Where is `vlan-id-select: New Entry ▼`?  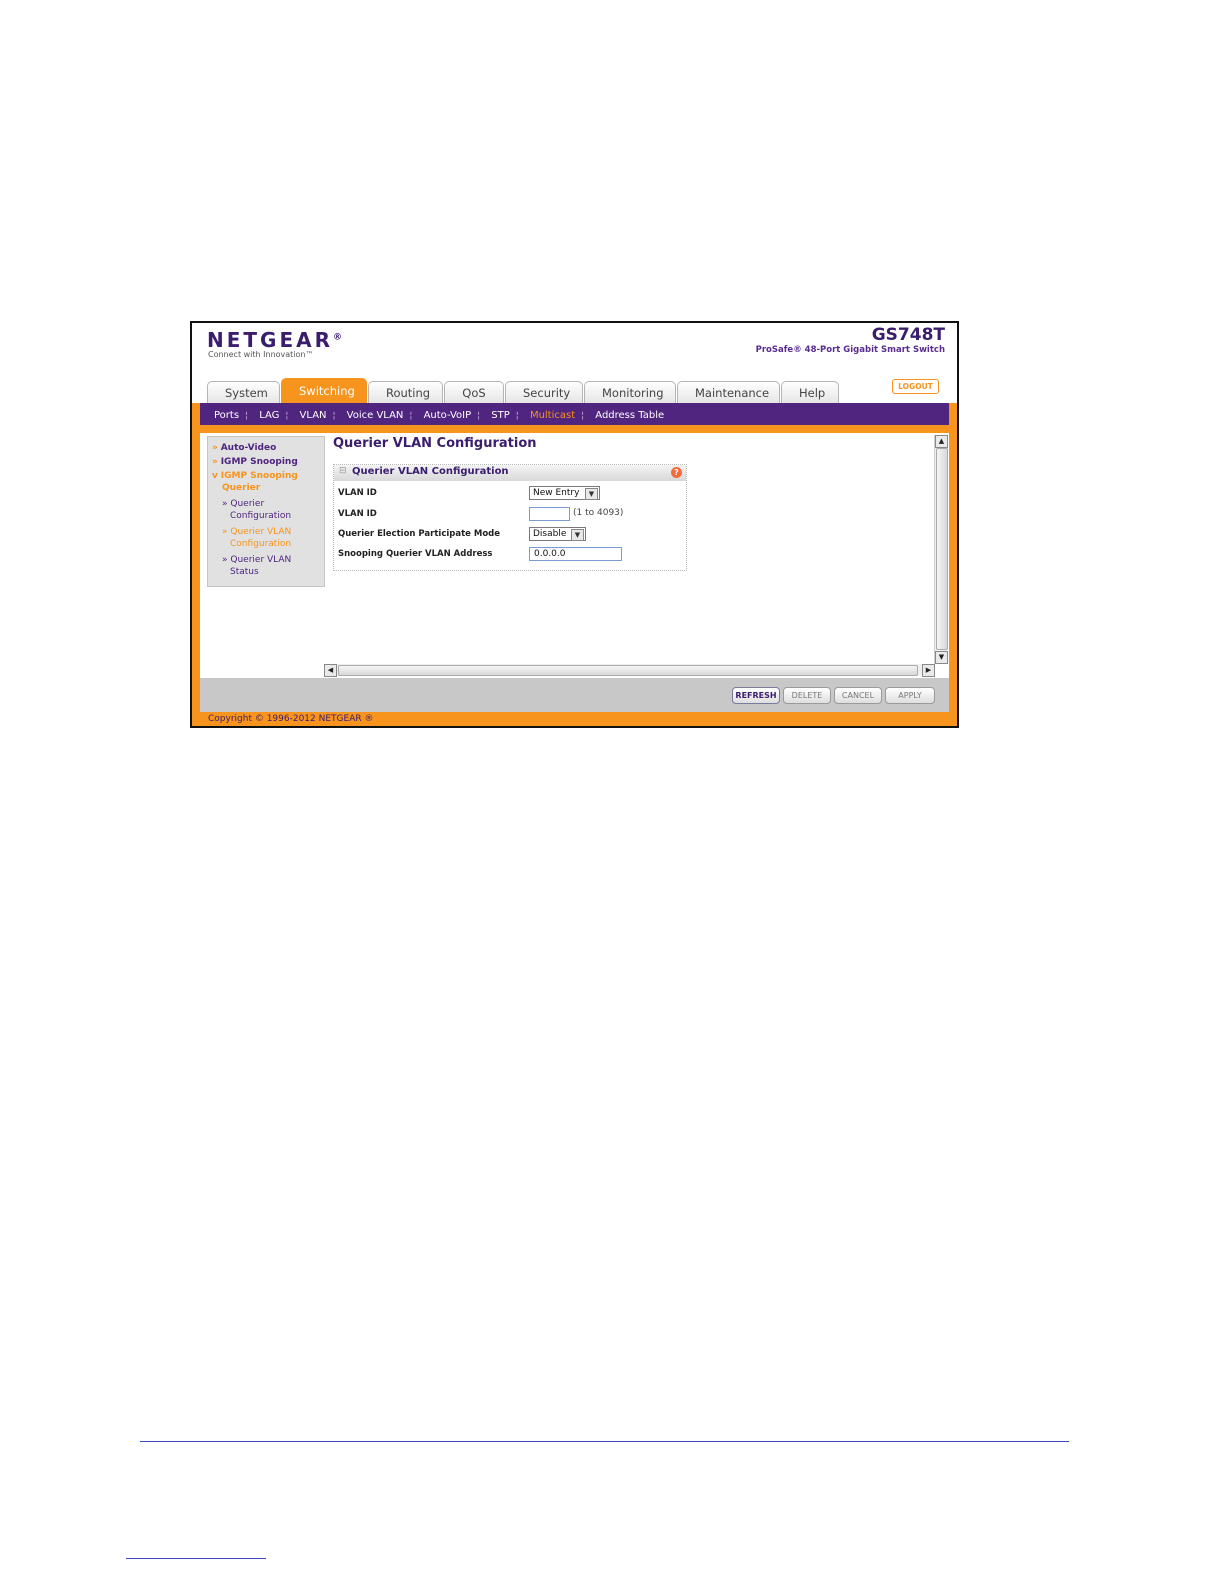
vlan-id-select: New Entry ▼ is located at coordinates (564, 493).